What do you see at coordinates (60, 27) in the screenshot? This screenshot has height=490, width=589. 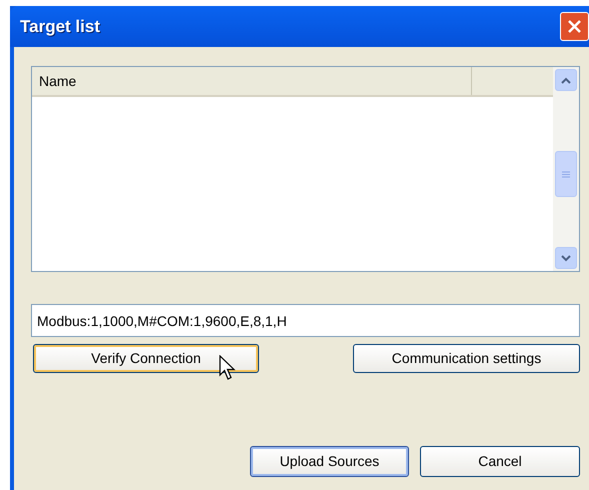 I see `window-title: Target list` at bounding box center [60, 27].